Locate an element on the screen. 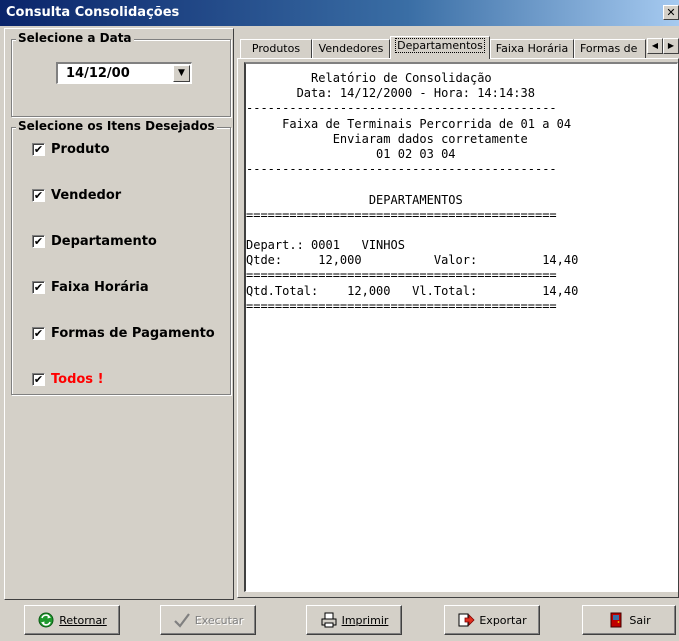  close-button: ✕ is located at coordinates (671, 12).